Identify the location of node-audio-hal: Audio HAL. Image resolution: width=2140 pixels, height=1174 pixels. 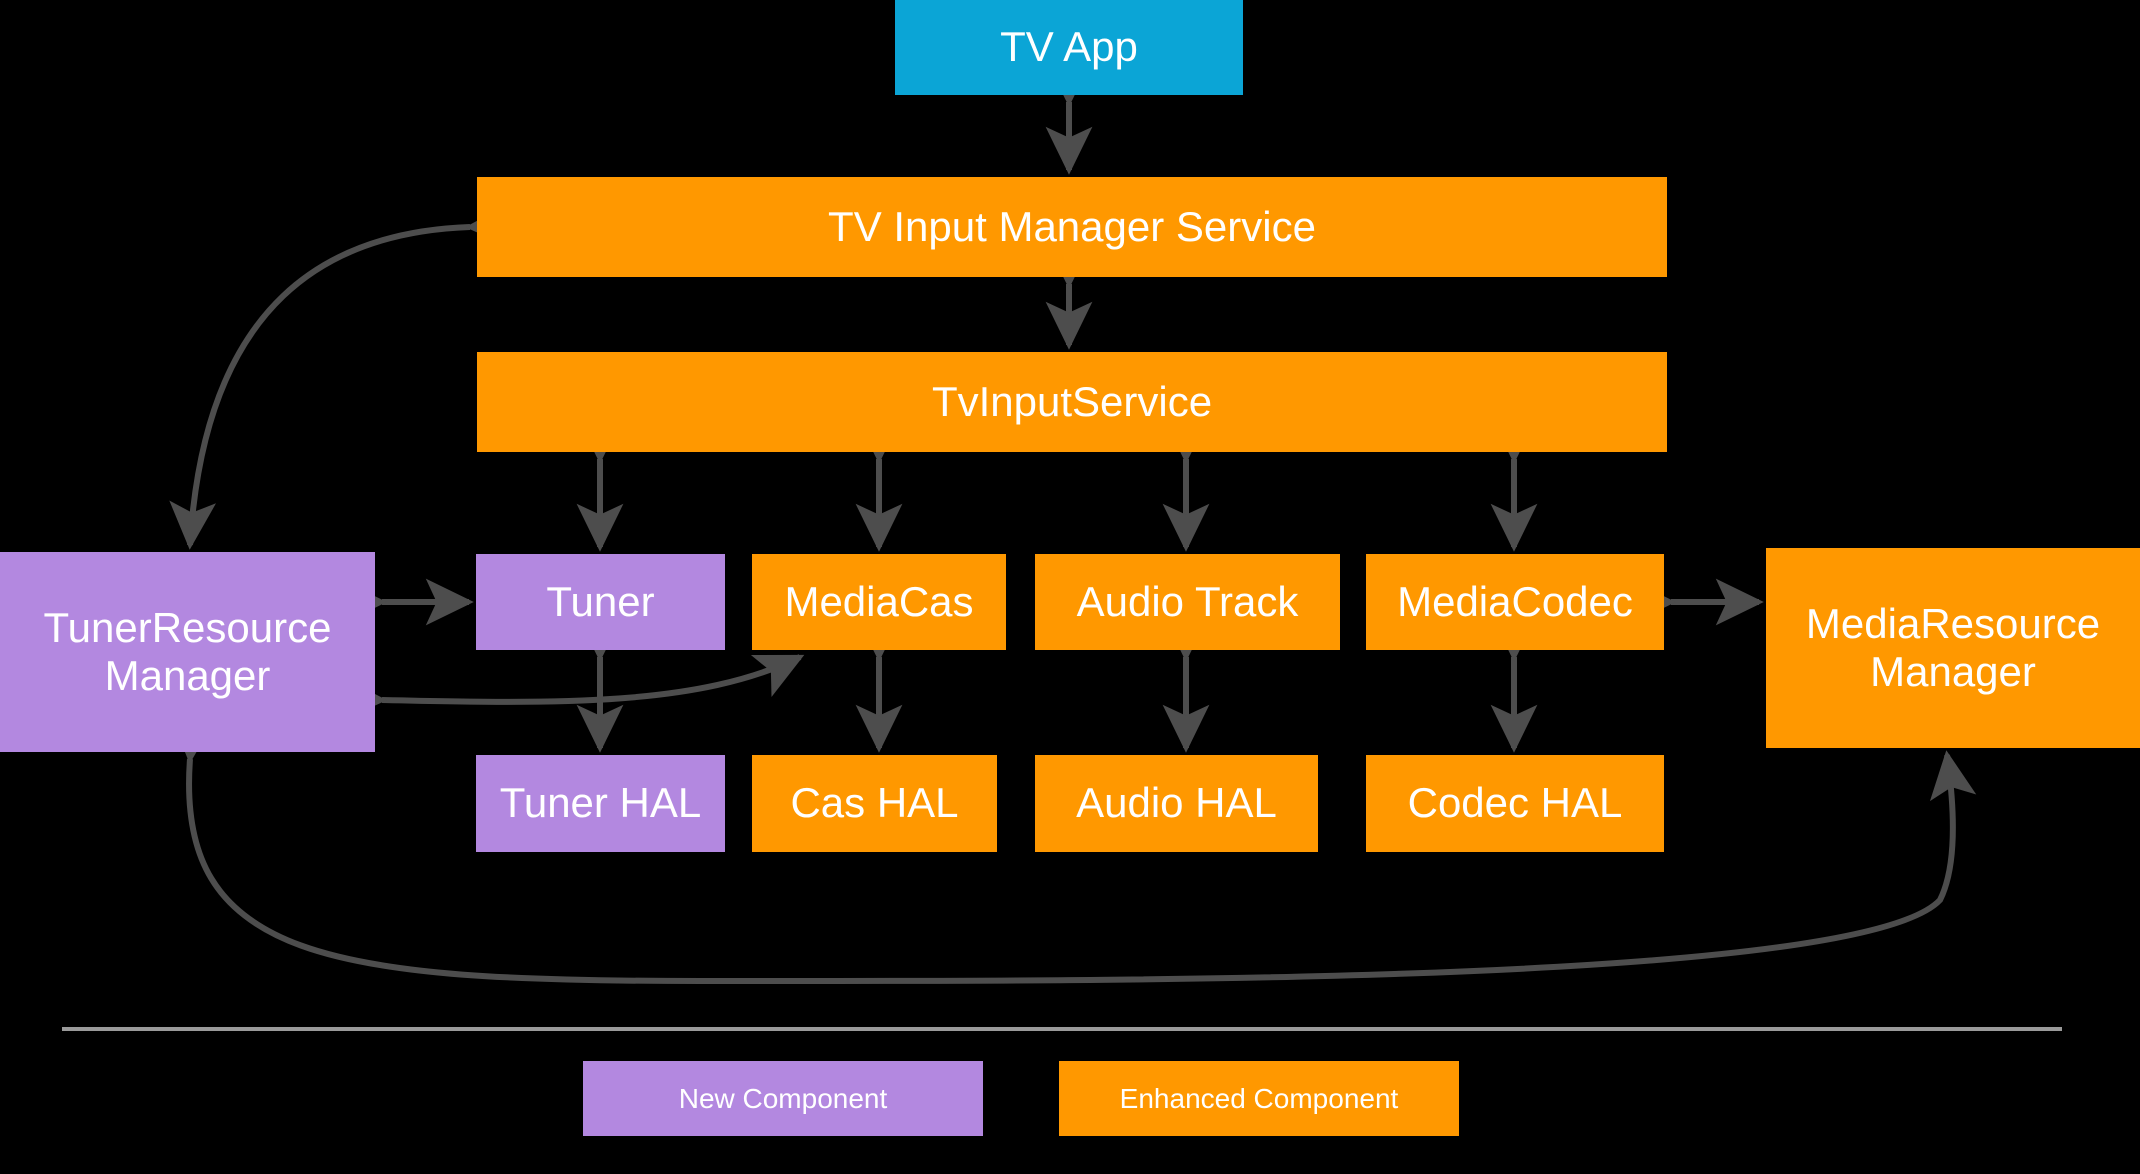
(1176, 803).